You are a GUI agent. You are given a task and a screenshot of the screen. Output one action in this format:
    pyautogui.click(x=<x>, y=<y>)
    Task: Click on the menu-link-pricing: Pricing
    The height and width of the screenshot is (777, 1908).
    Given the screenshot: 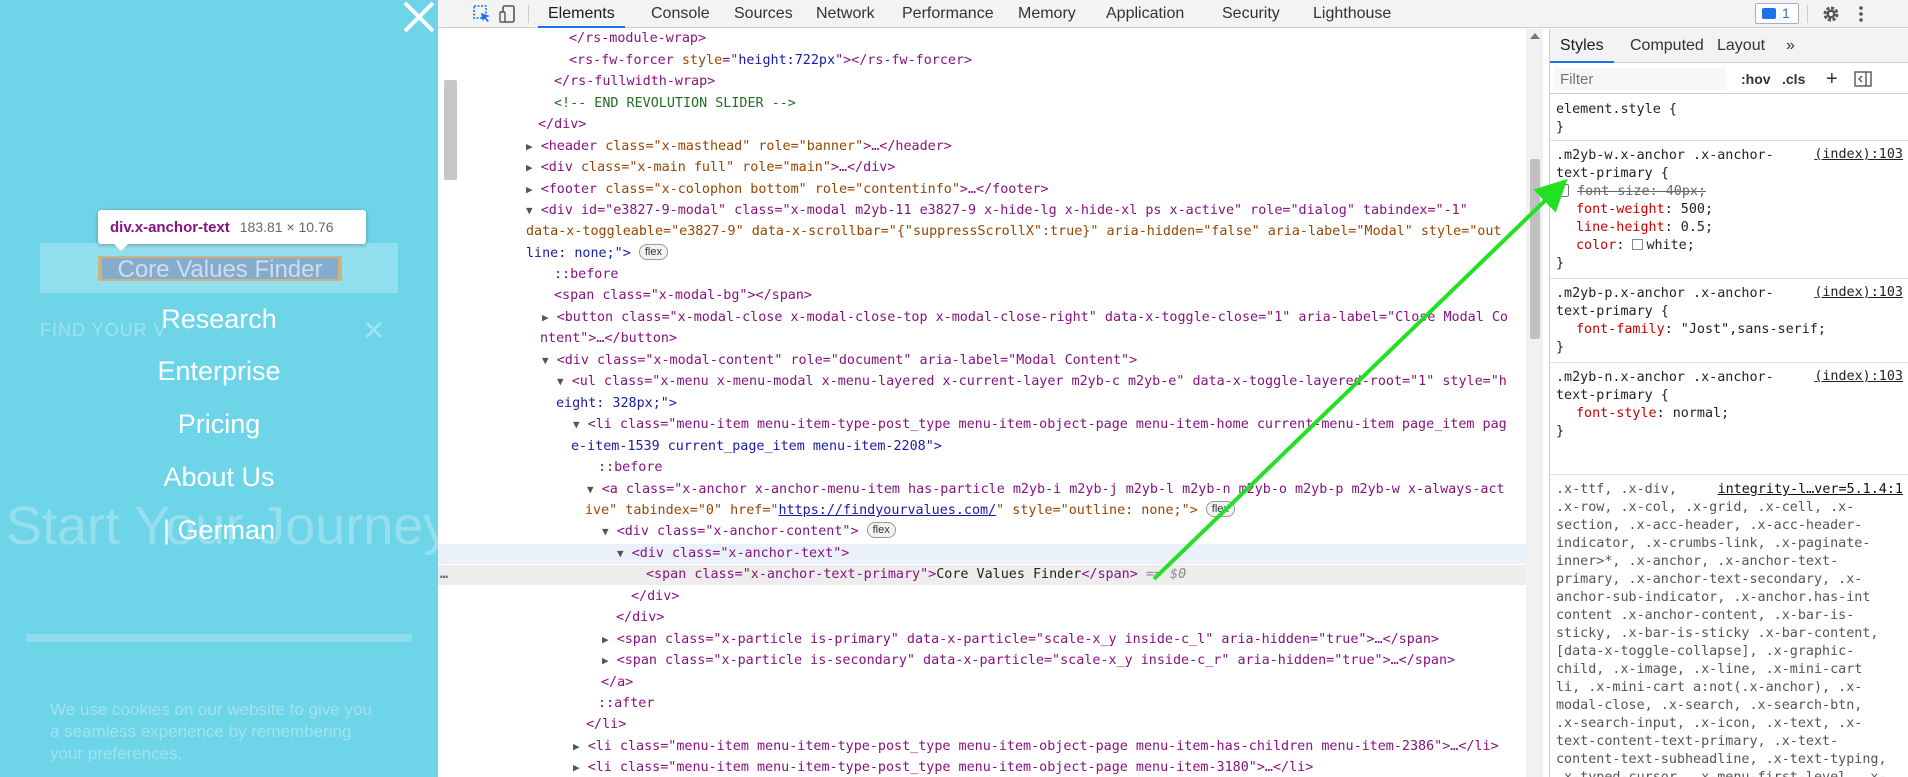 What is the action you would take?
    pyautogui.click(x=219, y=424)
    